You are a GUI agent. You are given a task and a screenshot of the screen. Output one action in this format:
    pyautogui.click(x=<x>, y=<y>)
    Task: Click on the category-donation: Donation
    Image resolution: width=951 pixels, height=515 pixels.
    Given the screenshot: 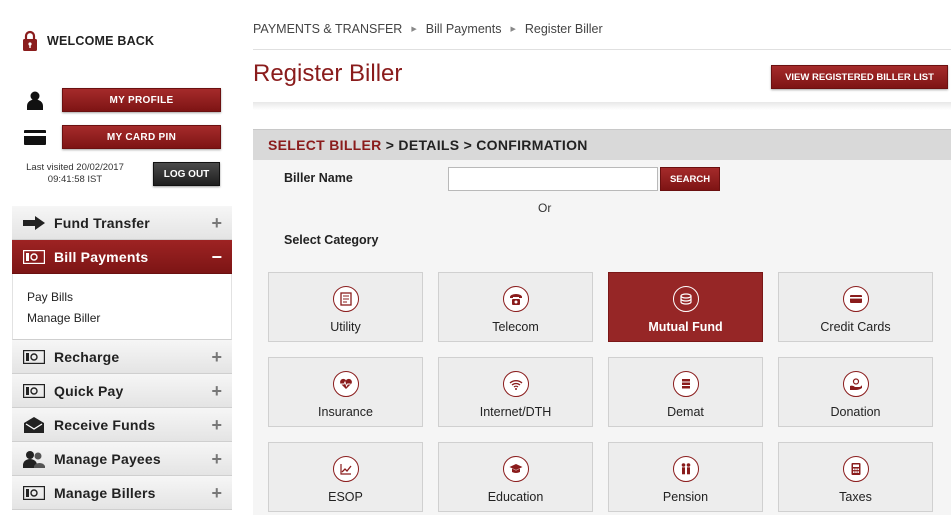 What is the action you would take?
    pyautogui.click(x=855, y=392)
    